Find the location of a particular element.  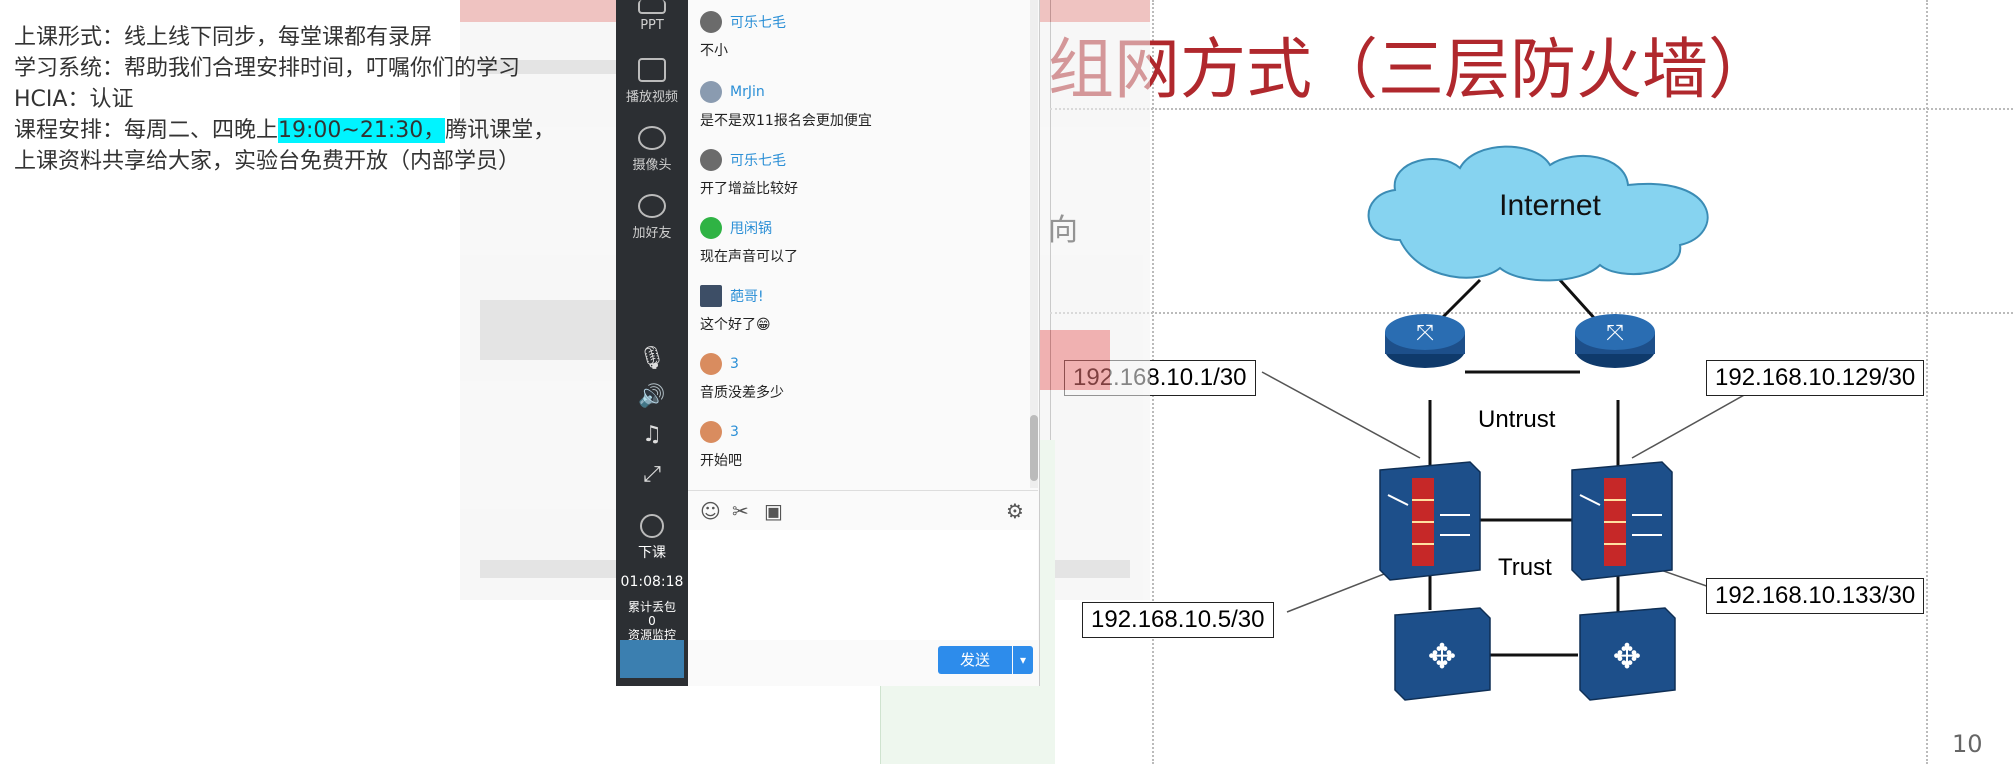

chat-toolbar: ☺ ✂ ▣ ⚙ is located at coordinates (863, 510).